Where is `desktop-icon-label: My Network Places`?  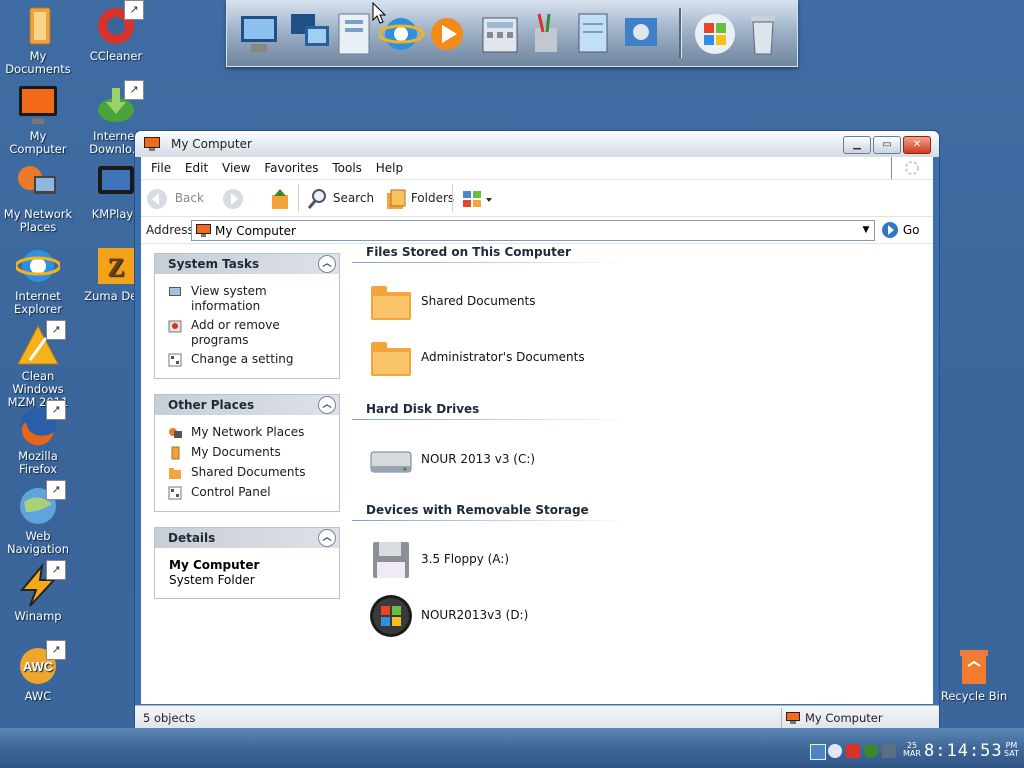
desktop-icon-label: My Network Places is located at coordinates (38, 220).